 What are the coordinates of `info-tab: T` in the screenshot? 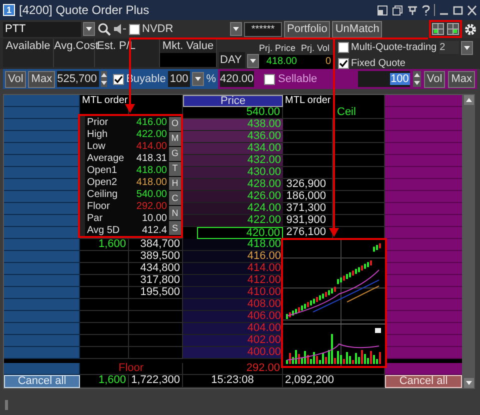 It's located at (175, 169).